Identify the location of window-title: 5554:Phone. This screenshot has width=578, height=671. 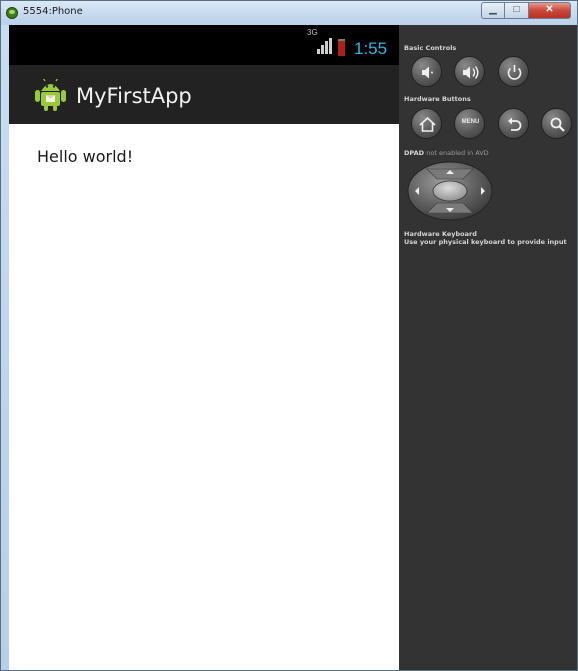
(53, 11).